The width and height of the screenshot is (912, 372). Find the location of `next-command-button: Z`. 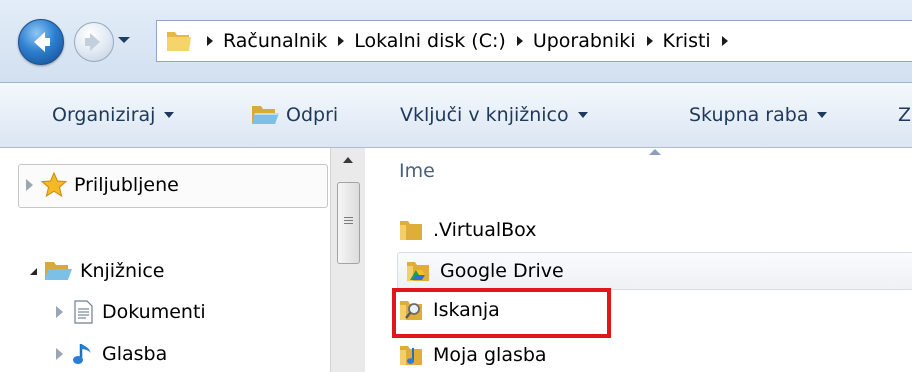

next-command-button: Z is located at coordinates (904, 115).